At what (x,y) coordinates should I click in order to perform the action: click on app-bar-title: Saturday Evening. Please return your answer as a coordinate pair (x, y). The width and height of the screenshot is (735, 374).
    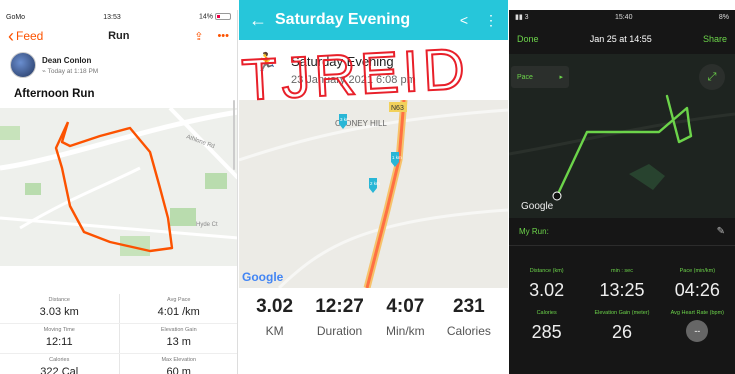
    Looking at the image, I should click on (343, 19).